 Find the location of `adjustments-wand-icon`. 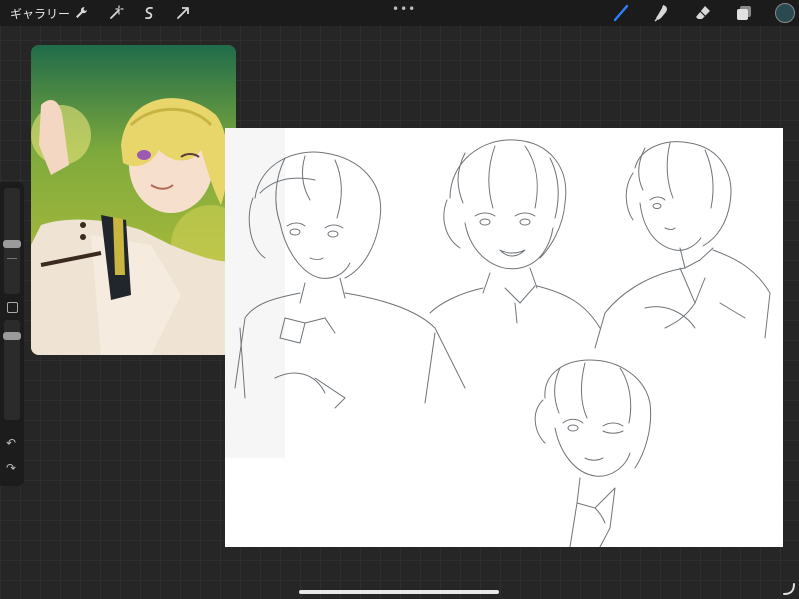

adjustments-wand-icon is located at coordinates (116, 13).